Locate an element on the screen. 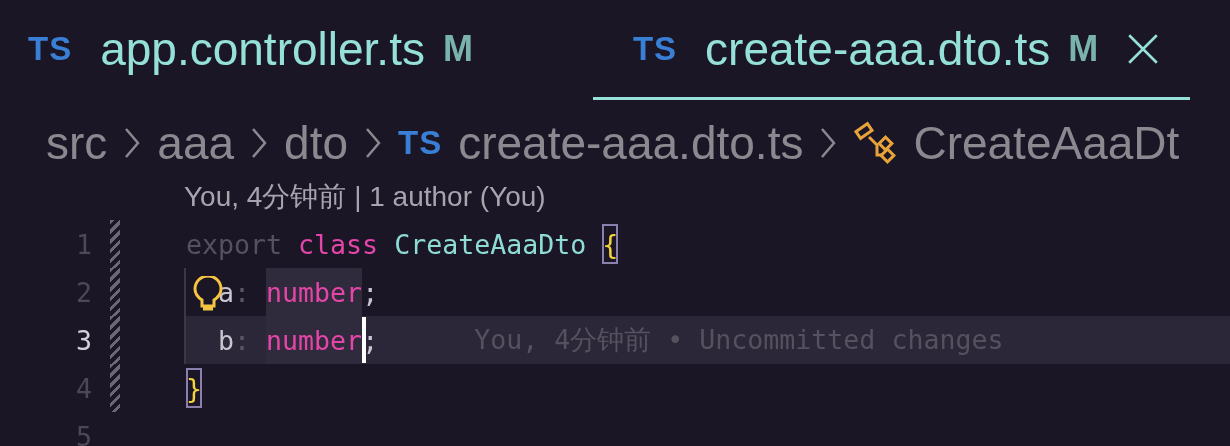 This screenshot has width=1230, height=446. breadcrumb-item: dto is located at coordinates (316, 143).